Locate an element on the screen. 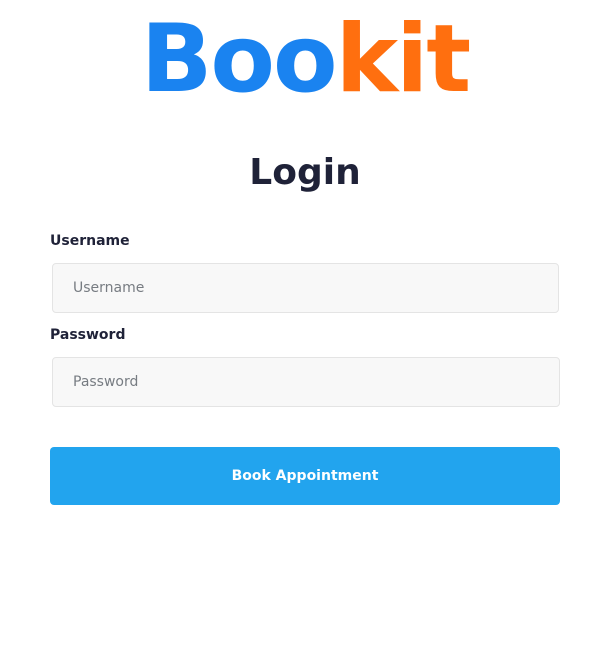  password-label: Password is located at coordinates (88, 335).